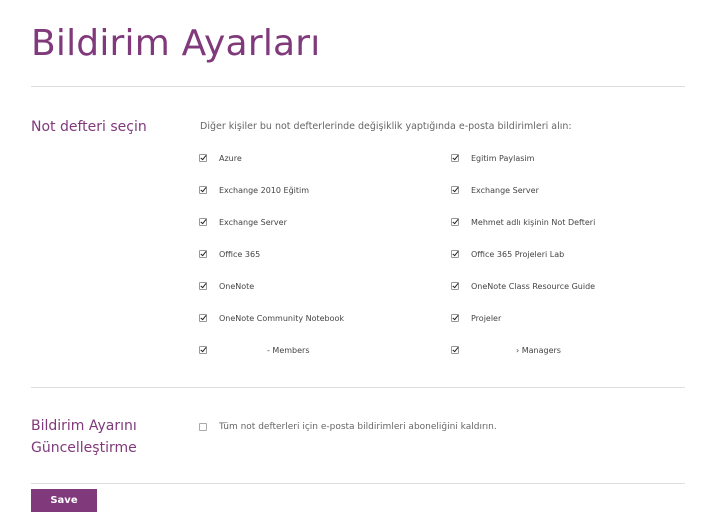  What do you see at coordinates (518, 254) in the screenshot?
I see `notebook-label: Office 365 Projeleri Lab` at bounding box center [518, 254].